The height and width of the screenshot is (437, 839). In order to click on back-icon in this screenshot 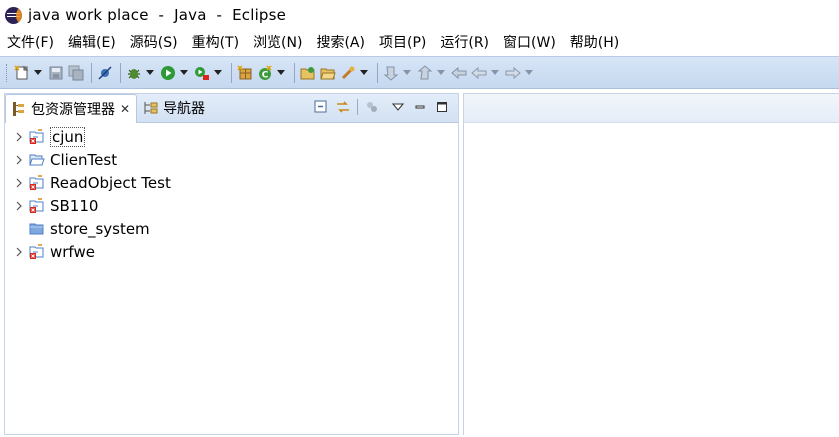, I will do `click(479, 73)`.